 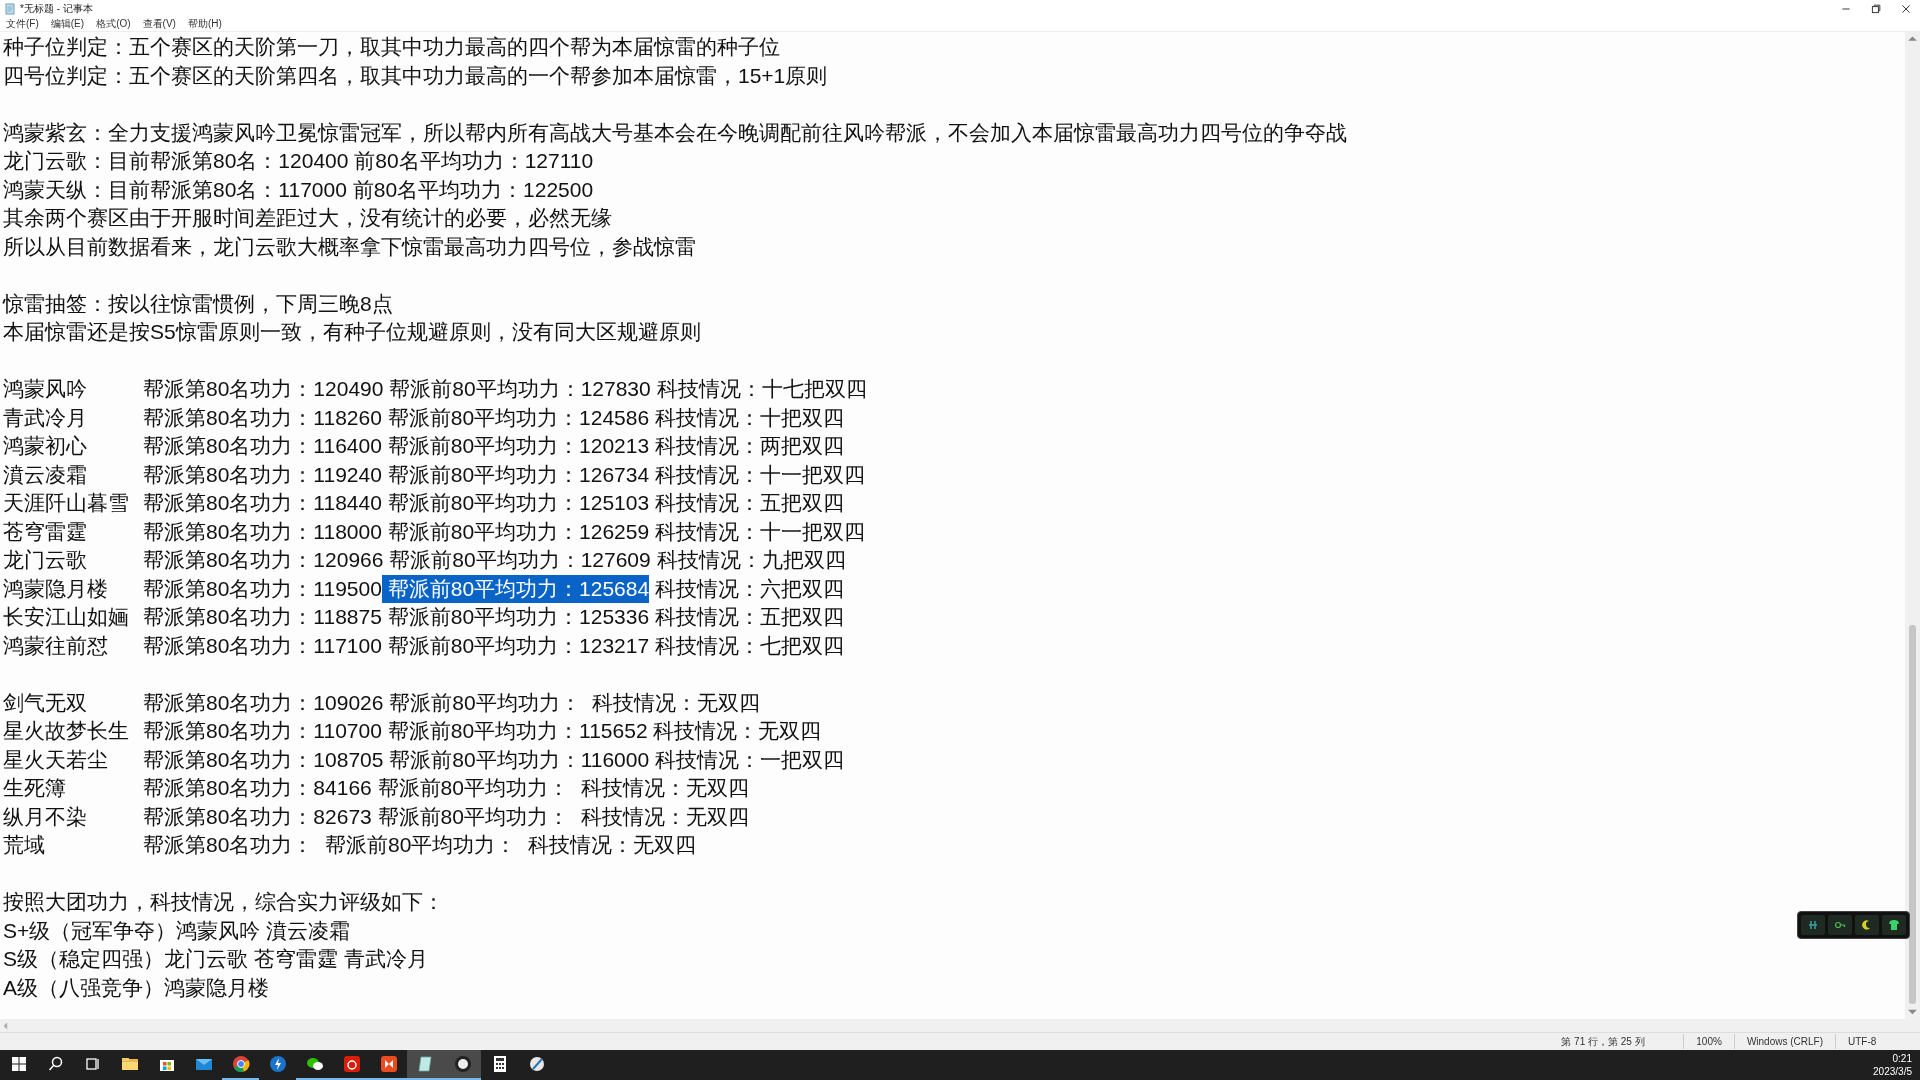 What do you see at coordinates (1912, 525) in the screenshot?
I see `vertical-scrollbar` at bounding box center [1912, 525].